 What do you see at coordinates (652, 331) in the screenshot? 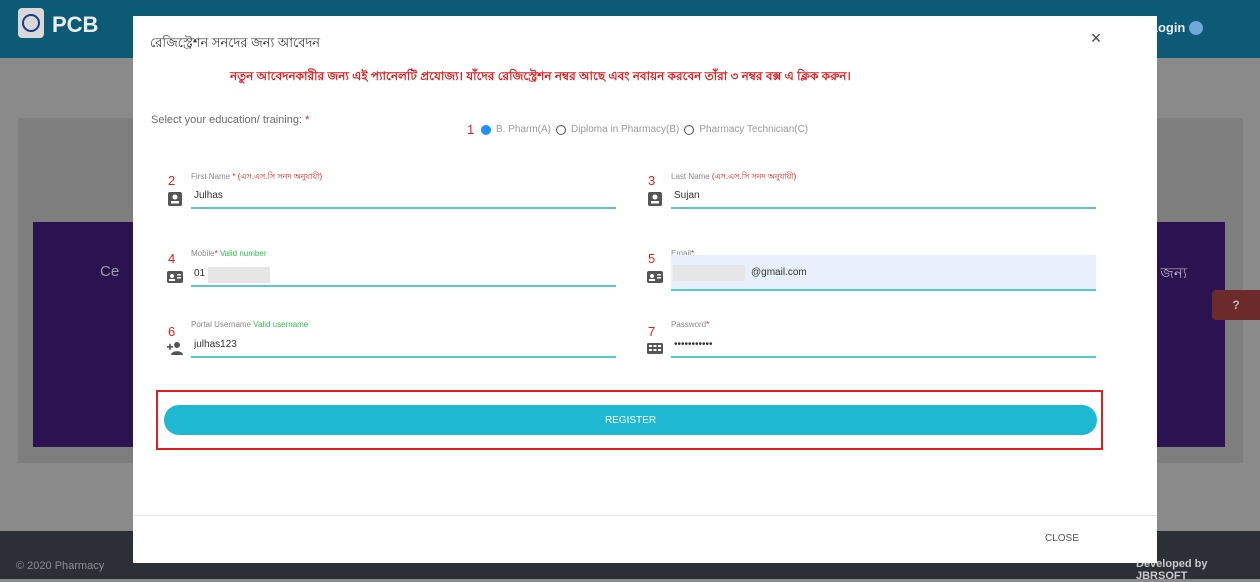
I see `step-number: 7` at bounding box center [652, 331].